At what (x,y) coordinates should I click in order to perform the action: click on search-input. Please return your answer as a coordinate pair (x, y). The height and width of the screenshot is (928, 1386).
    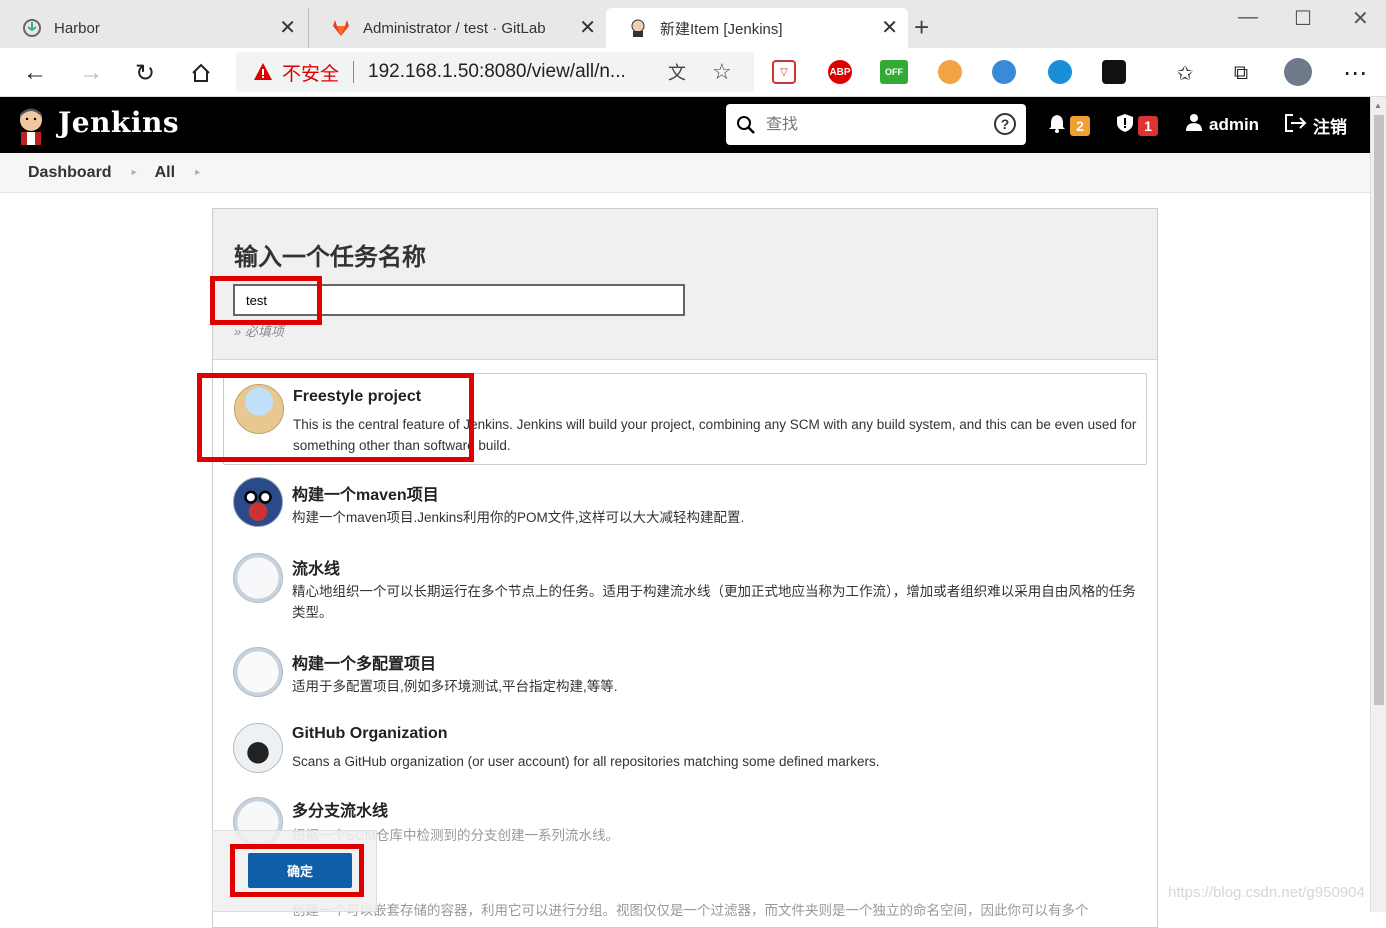
    Looking at the image, I should click on (876, 124).